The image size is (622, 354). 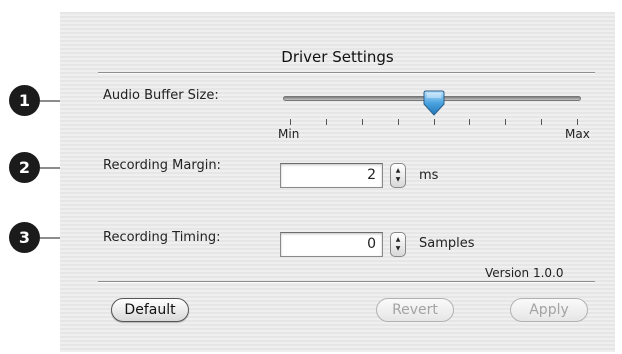 I want to click on revert-button: Revert, so click(x=415, y=310).